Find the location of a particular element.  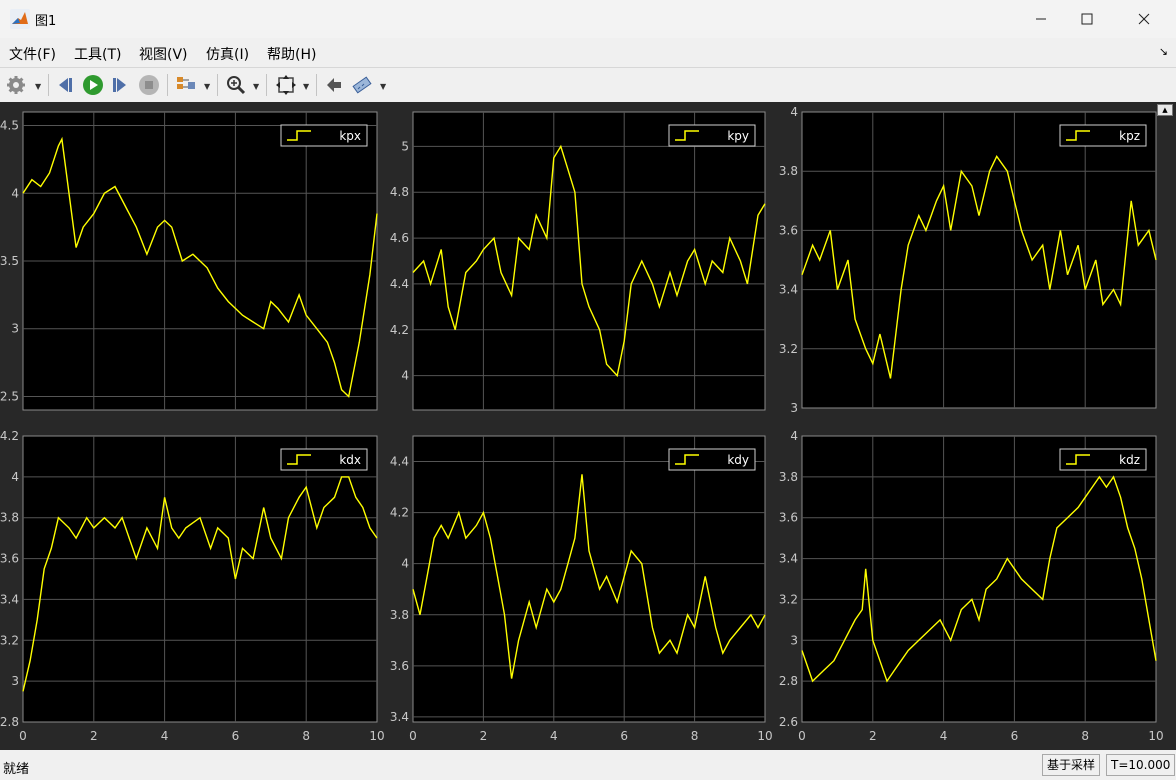

settings-button is located at coordinates (16, 85).